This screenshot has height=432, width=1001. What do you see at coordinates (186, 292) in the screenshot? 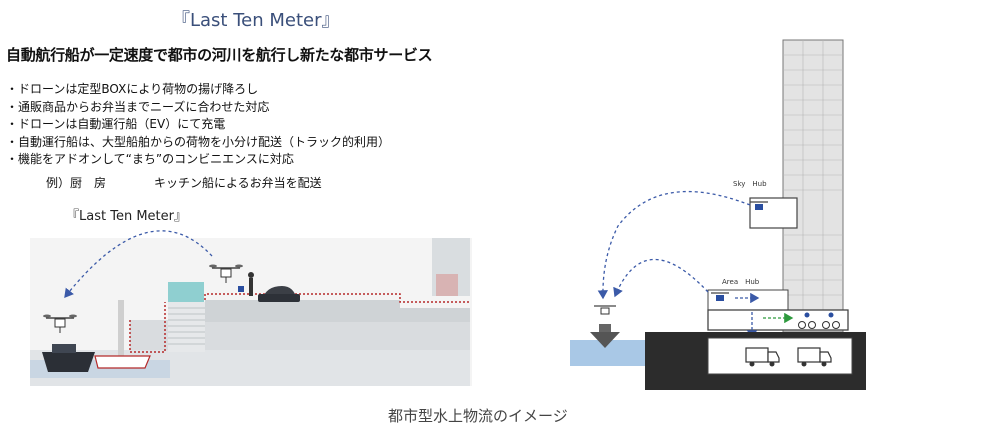
I see `kiosk` at bounding box center [186, 292].